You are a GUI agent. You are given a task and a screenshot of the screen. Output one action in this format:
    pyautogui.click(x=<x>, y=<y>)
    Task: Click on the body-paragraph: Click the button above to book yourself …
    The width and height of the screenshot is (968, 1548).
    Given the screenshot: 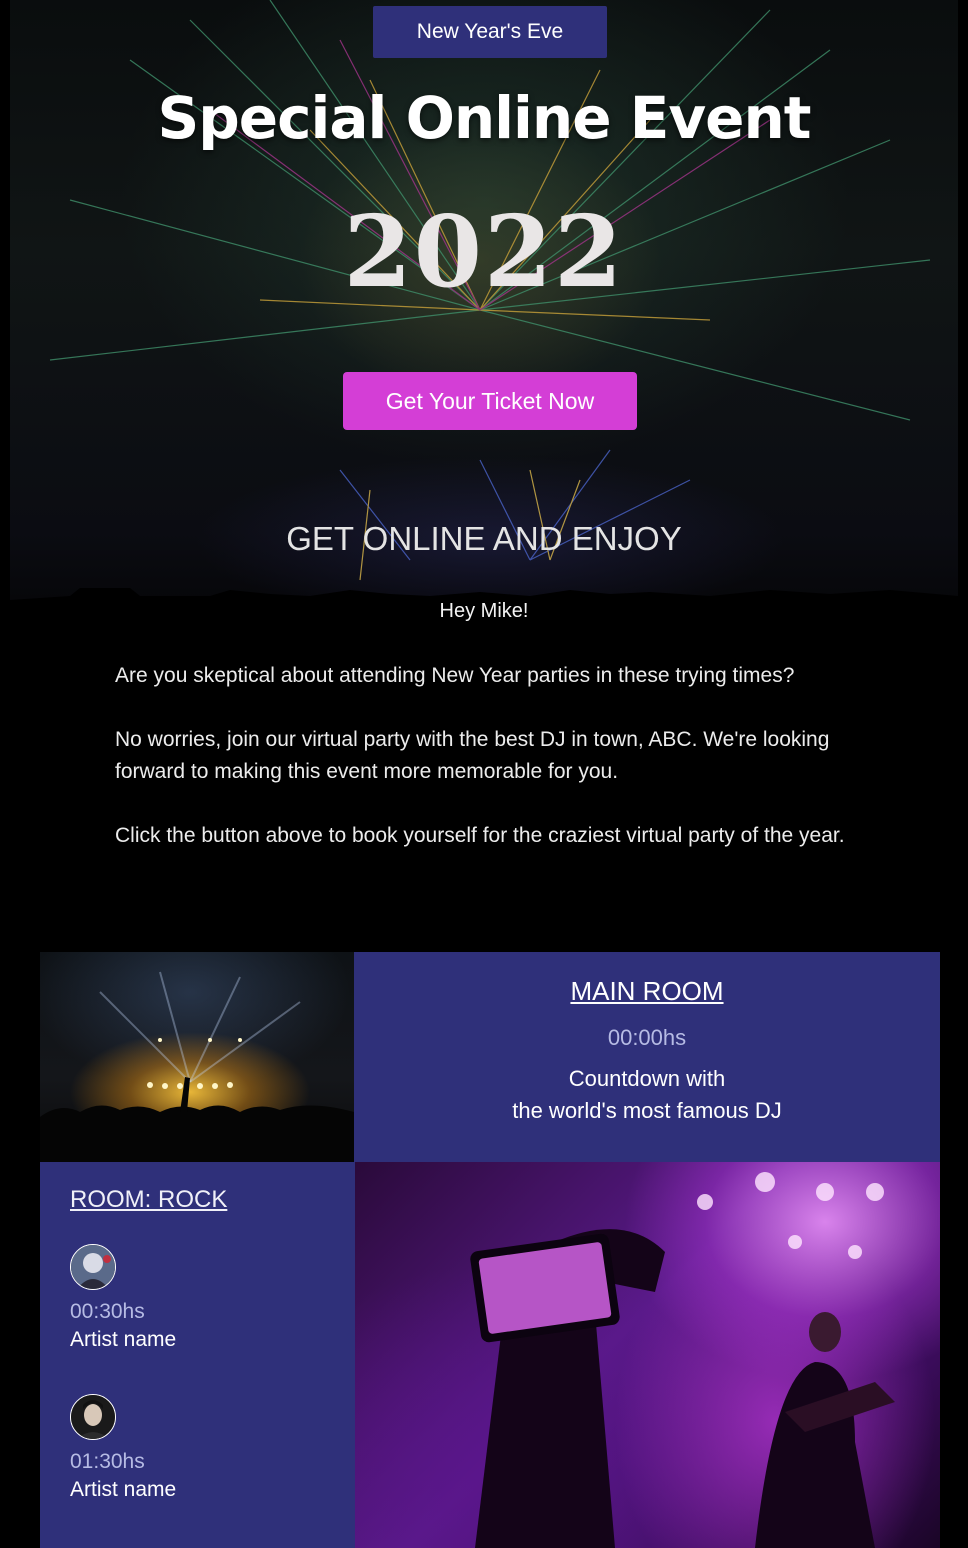 What is the action you would take?
    pyautogui.click(x=480, y=835)
    